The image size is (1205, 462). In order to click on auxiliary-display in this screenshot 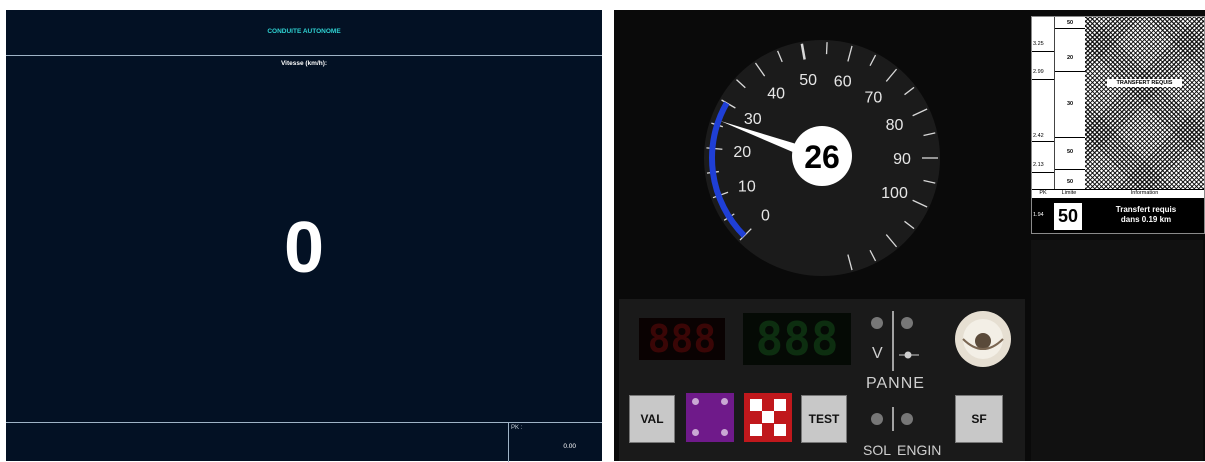, I will do `click(1117, 350)`.